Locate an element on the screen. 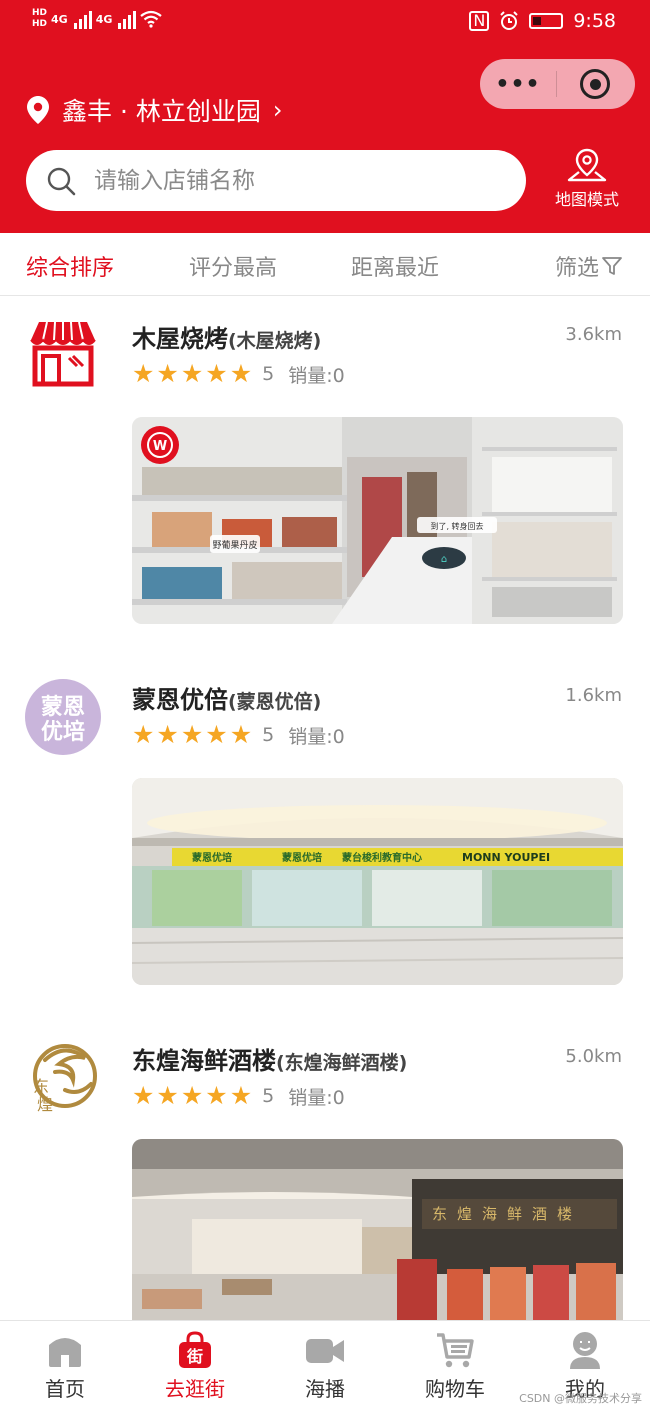 The width and height of the screenshot is (650, 1408). tab-cart: 购物车 is located at coordinates (455, 1366).